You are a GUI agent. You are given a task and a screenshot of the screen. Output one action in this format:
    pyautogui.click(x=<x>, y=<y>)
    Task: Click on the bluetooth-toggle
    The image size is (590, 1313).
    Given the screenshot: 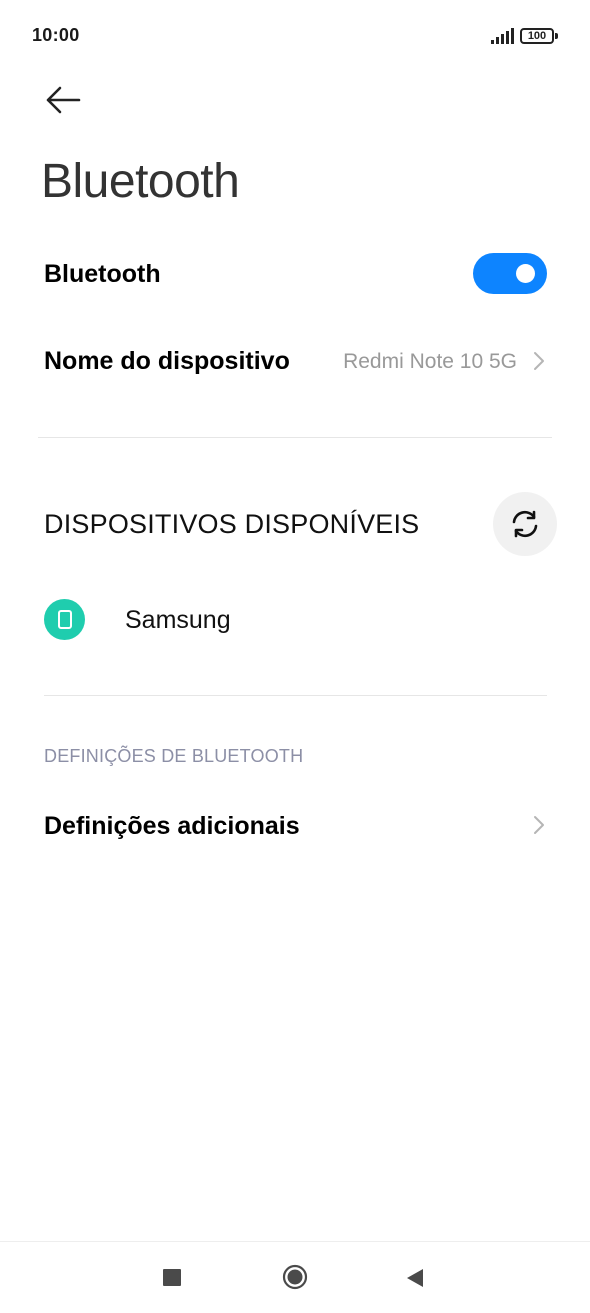 What is the action you would take?
    pyautogui.click(x=510, y=273)
    